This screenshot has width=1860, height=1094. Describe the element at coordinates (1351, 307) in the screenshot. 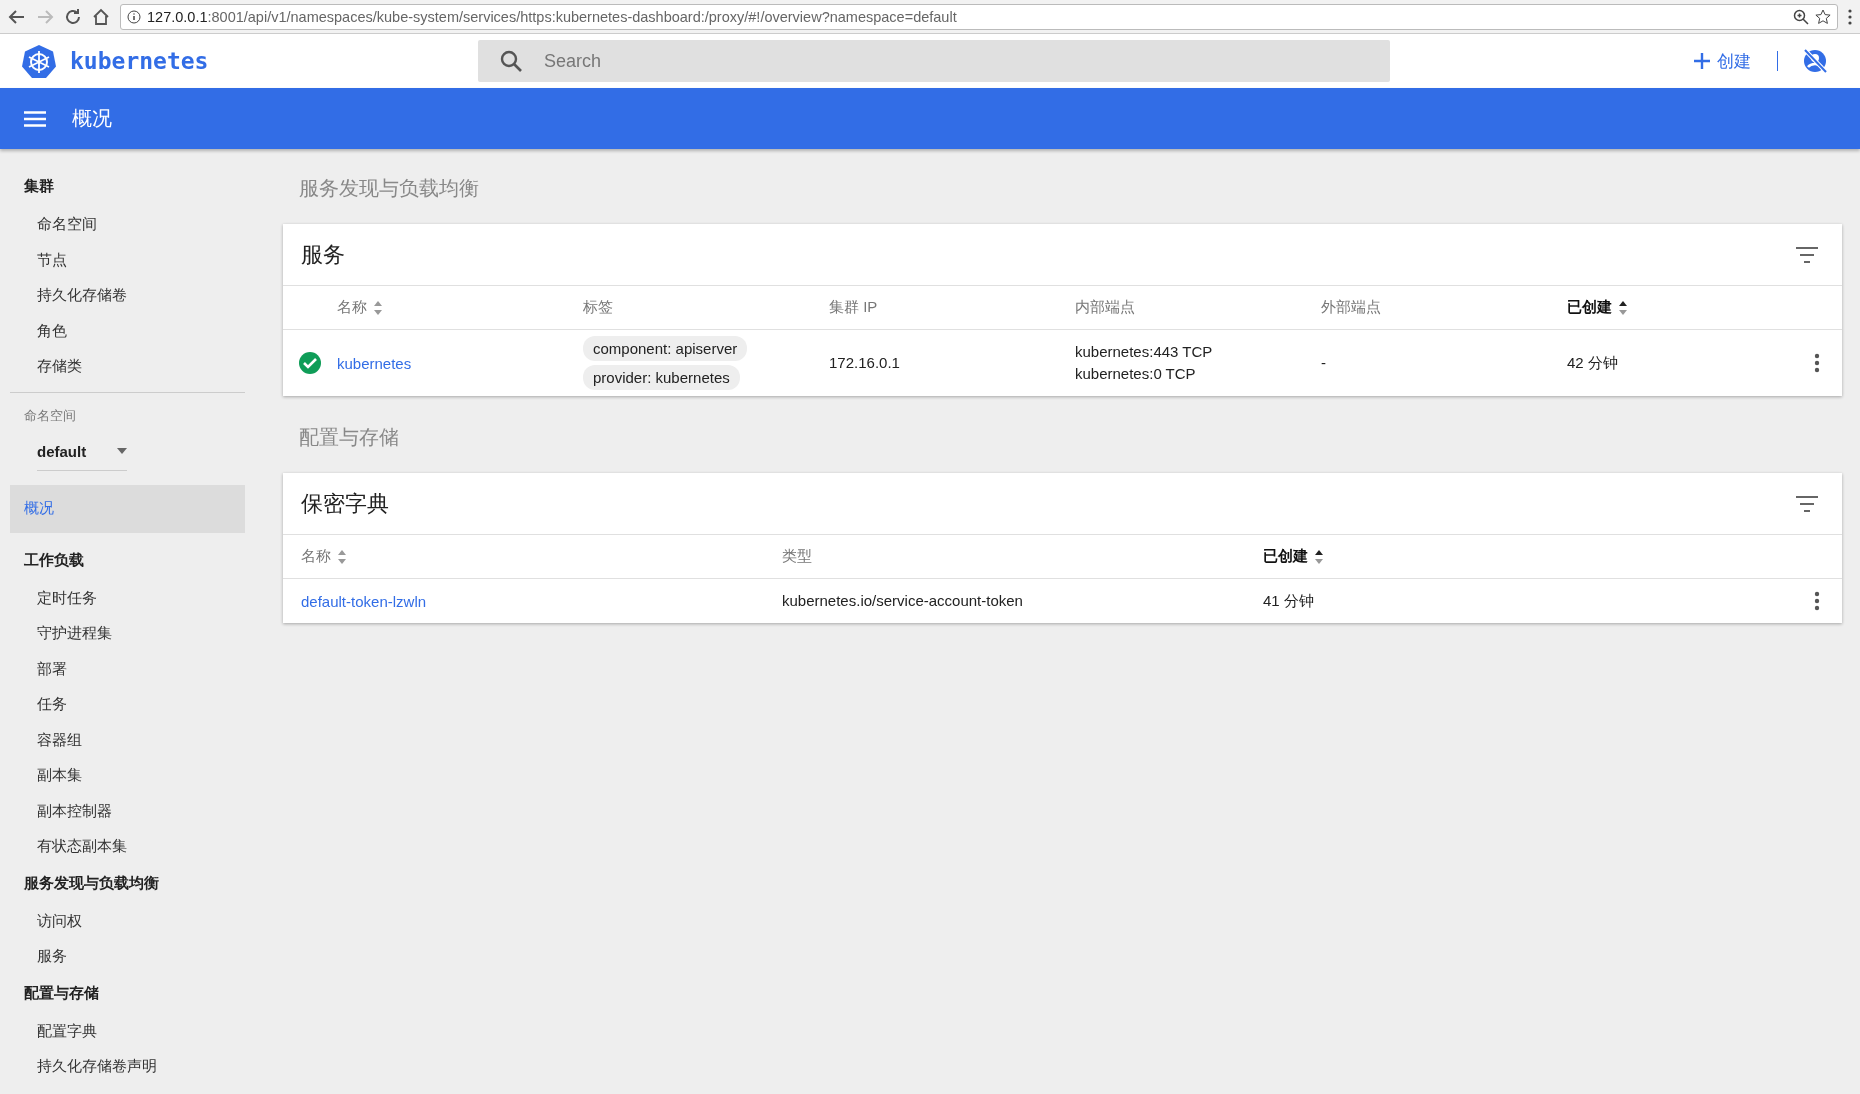

I see `column-header: 外部端点` at that location.